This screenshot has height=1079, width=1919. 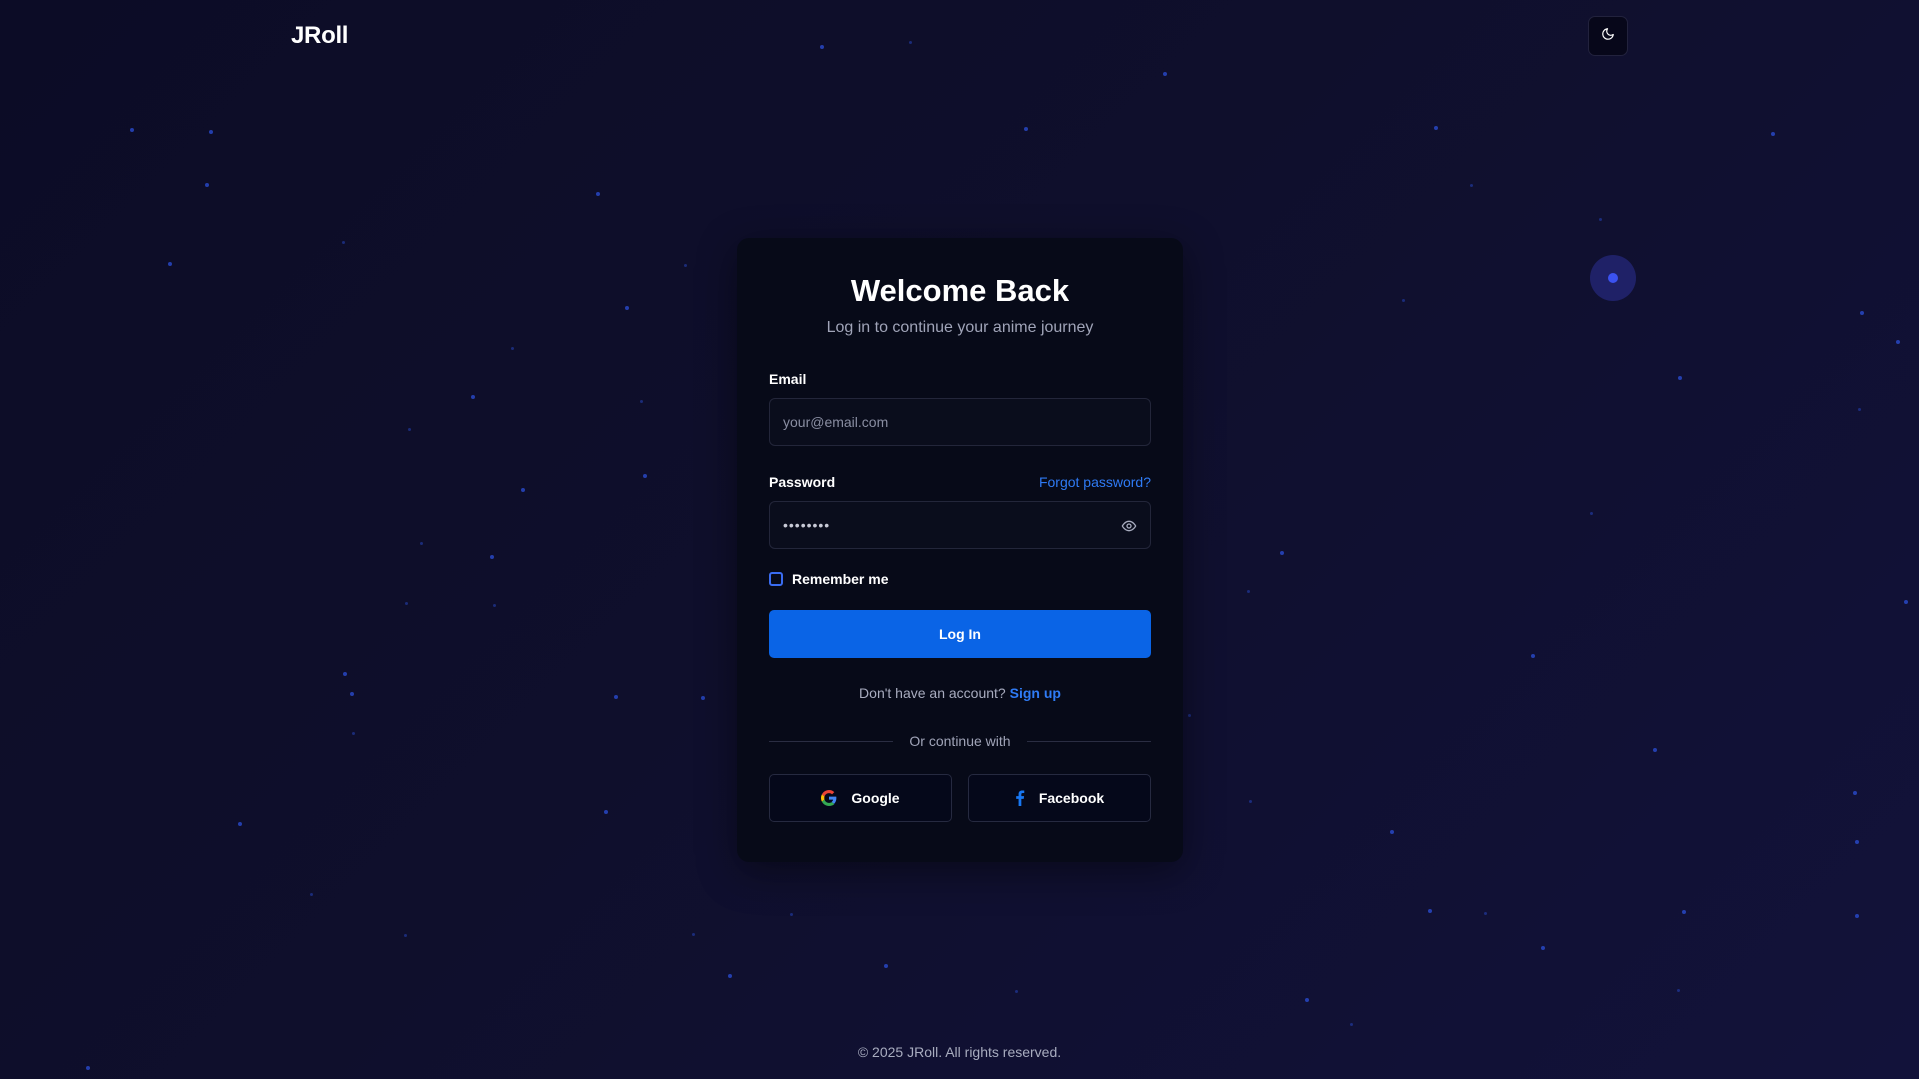 I want to click on signup-prompt-row: Don't have an account? Sign up, so click(x=960, y=693).